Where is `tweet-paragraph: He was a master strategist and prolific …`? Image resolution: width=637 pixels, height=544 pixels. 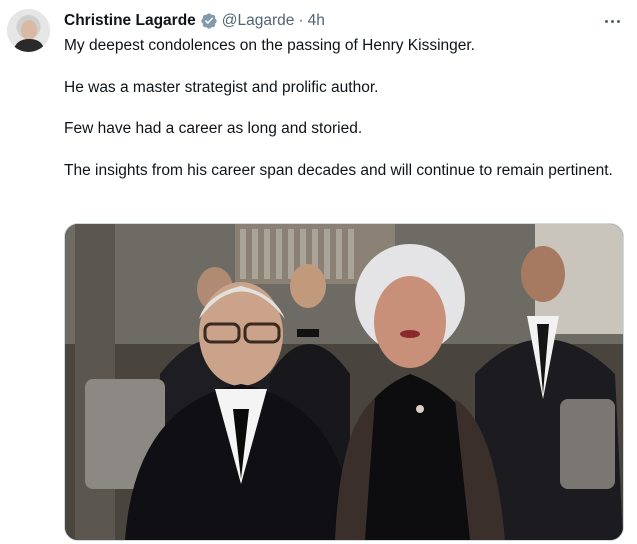 tweet-paragraph: He was a master strategist and prolific … is located at coordinates (221, 87).